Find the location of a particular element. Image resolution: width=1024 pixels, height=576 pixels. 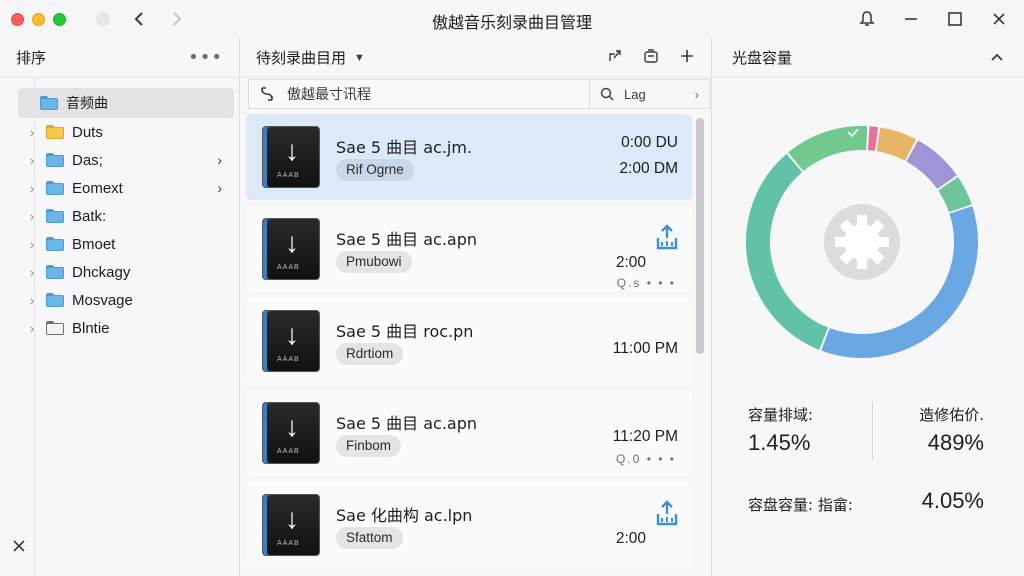

zoom-window-button is located at coordinates (59, 19).